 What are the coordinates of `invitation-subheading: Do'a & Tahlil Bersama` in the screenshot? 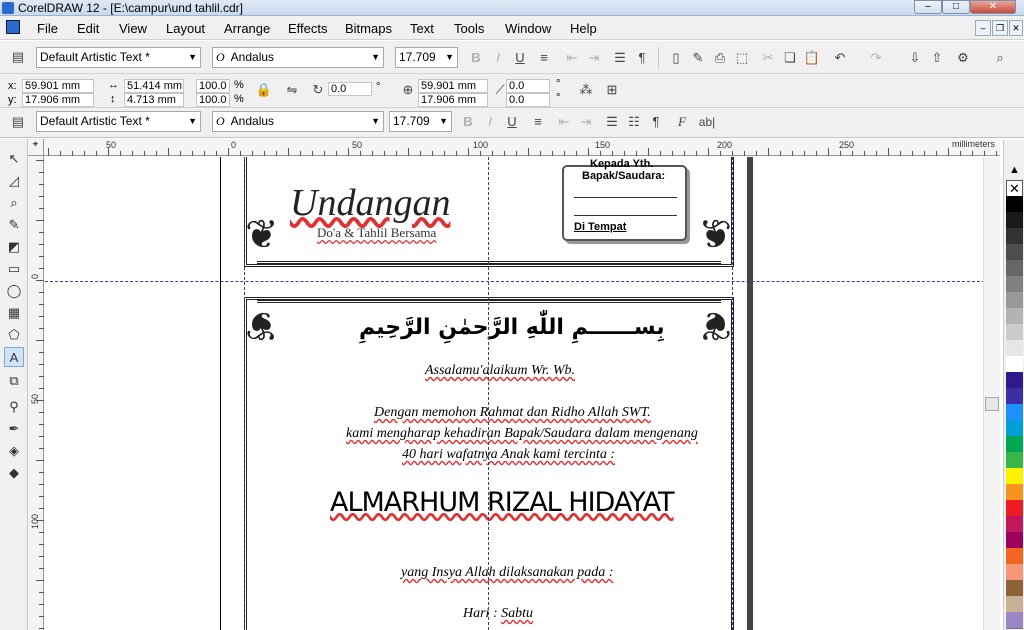 It's located at (376, 233).